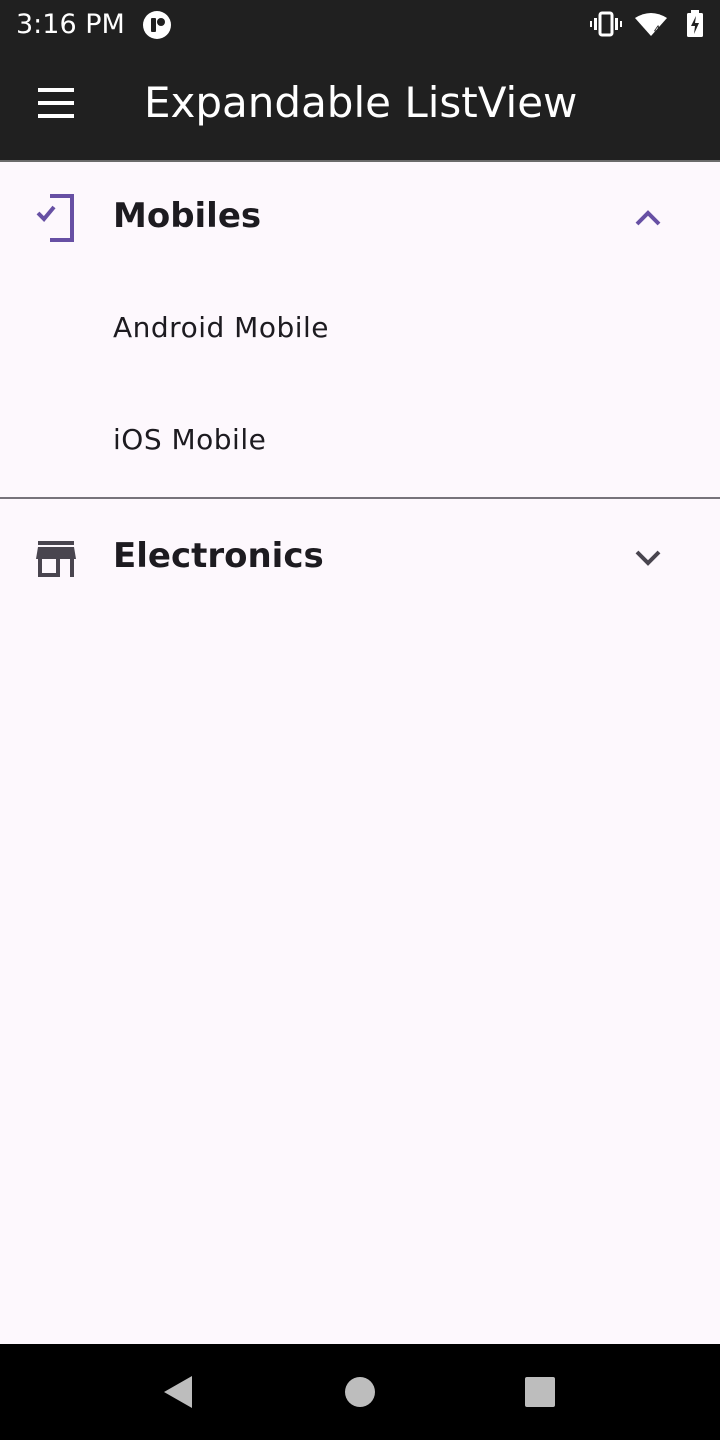 Image resolution: width=720 pixels, height=1440 pixels. Describe the element at coordinates (157, 25) in the screenshot. I see `notification-app-icon` at that location.